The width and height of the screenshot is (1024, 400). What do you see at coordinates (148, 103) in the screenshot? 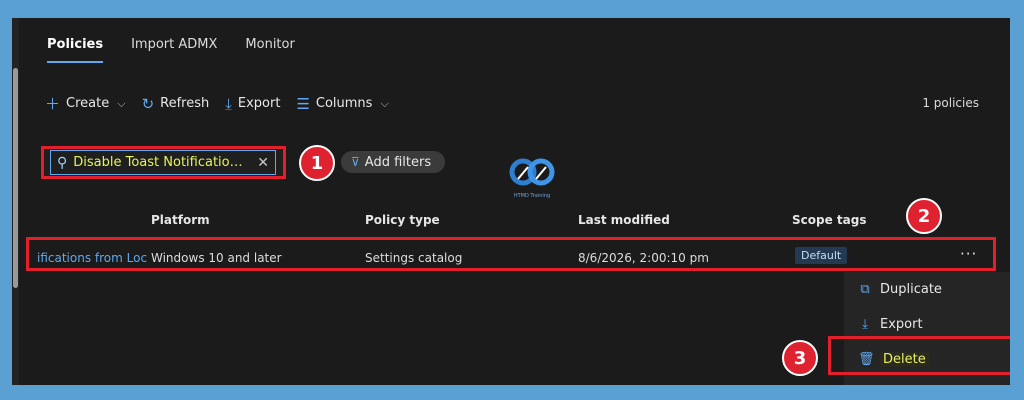
I see `refresh-icon: ↻` at bounding box center [148, 103].